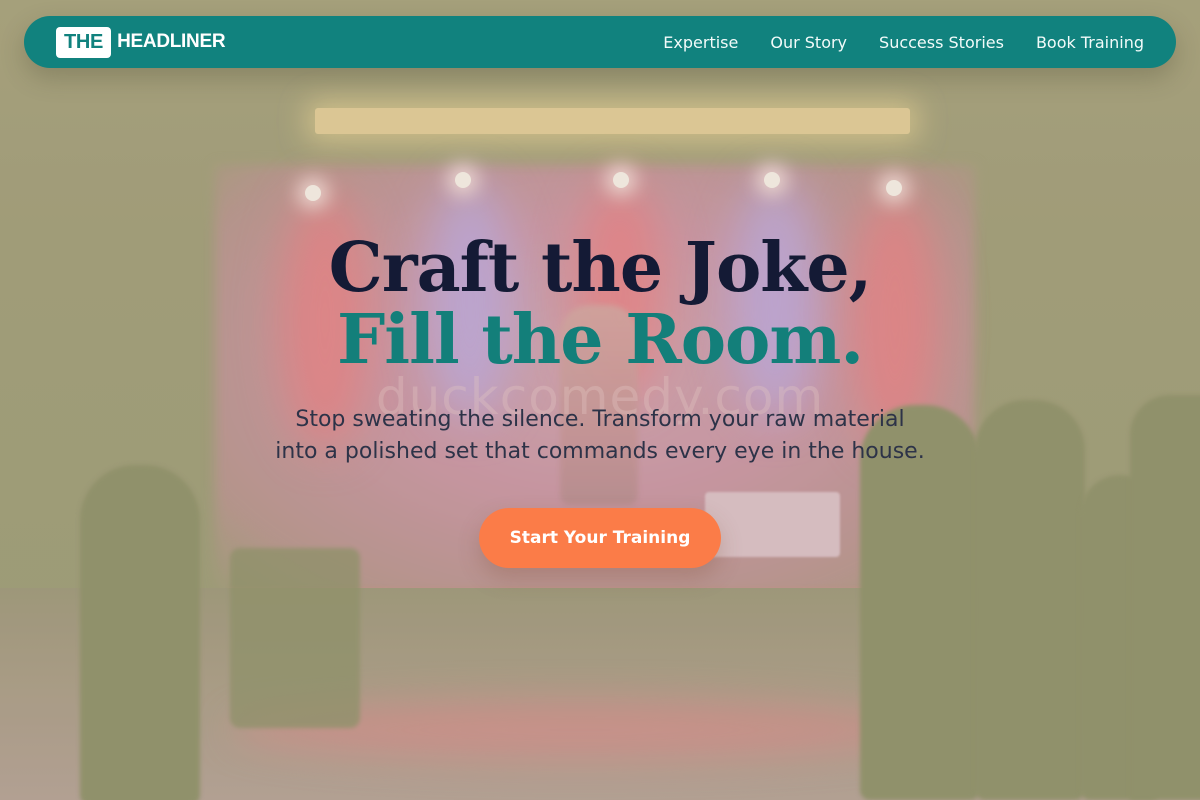  What do you see at coordinates (600, 340) in the screenshot?
I see `headline-line-2: Fill the Room.` at bounding box center [600, 340].